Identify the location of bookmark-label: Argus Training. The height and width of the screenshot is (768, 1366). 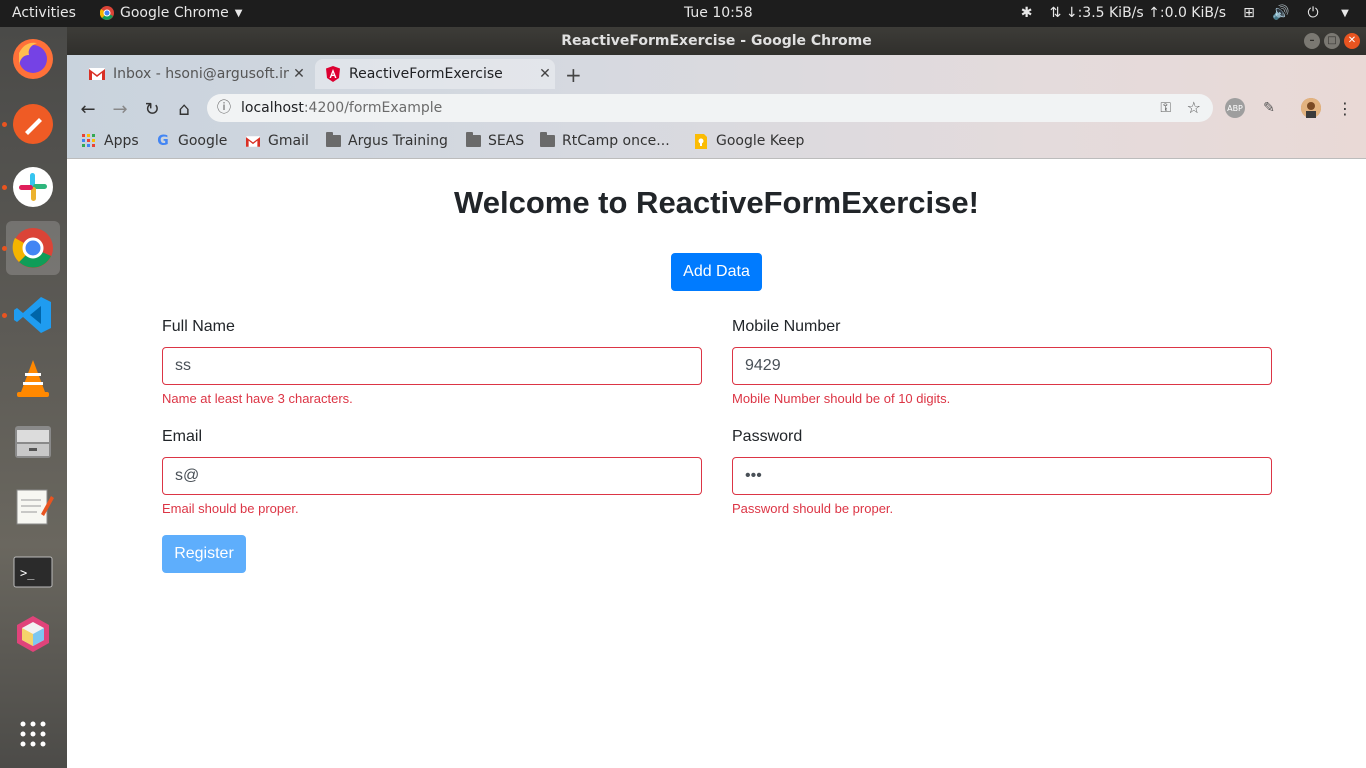
(398, 141).